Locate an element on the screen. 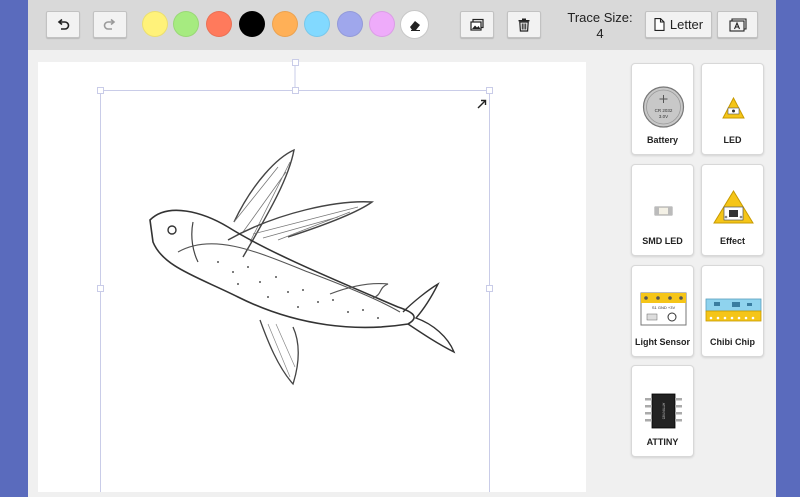  trace-size-label: Trace Size: is located at coordinates (600, 17).